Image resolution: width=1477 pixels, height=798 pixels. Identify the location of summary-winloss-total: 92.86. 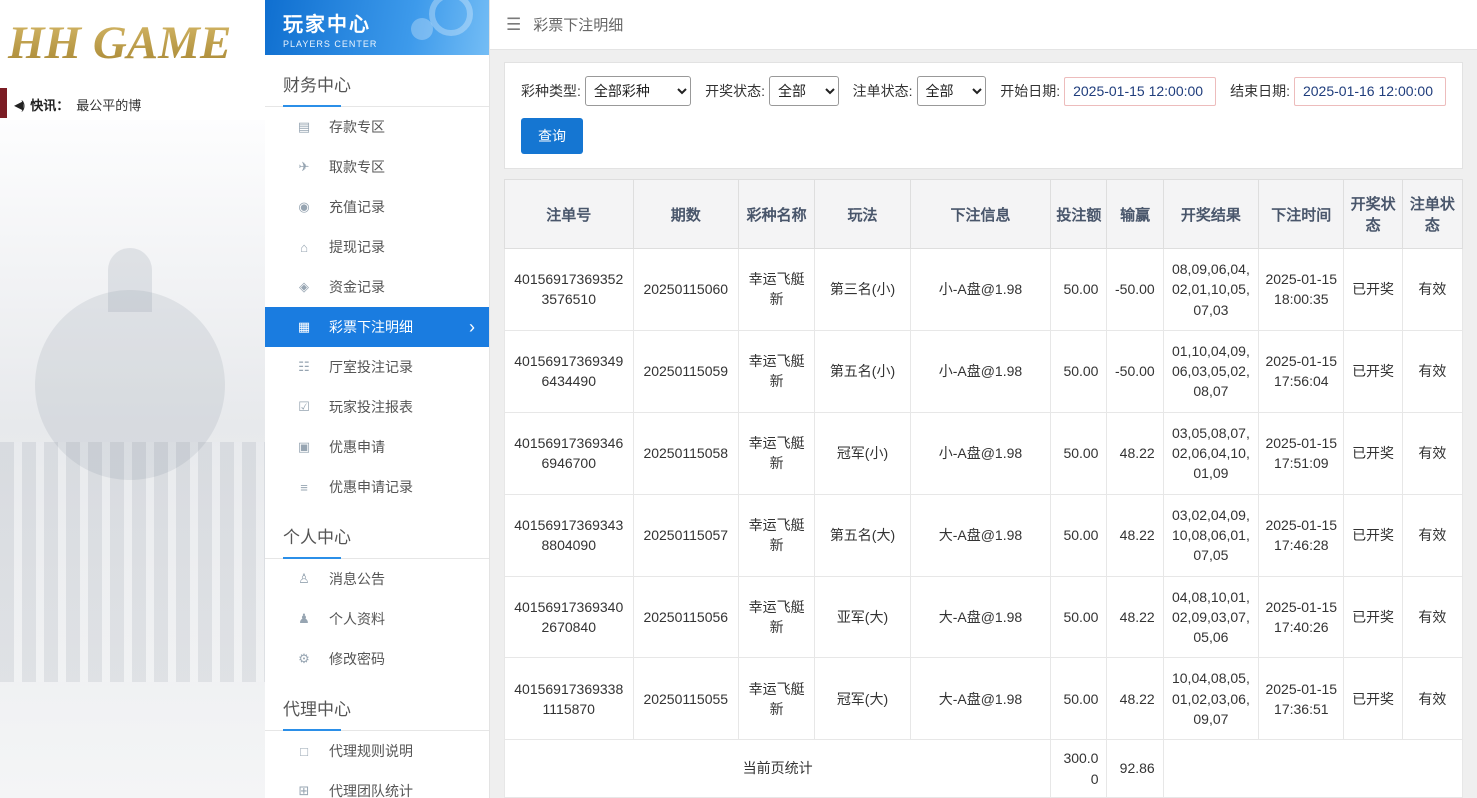
(1135, 768).